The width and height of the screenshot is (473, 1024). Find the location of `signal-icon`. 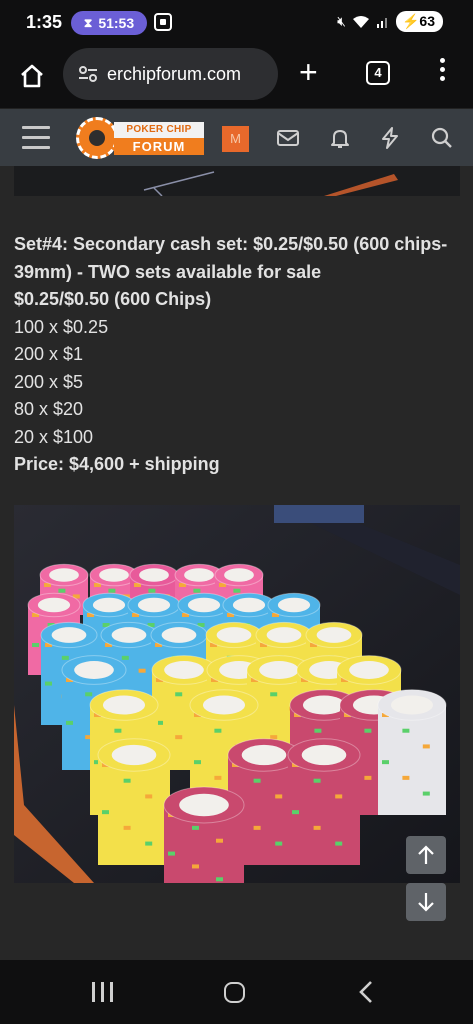

signal-icon is located at coordinates (381, 22).